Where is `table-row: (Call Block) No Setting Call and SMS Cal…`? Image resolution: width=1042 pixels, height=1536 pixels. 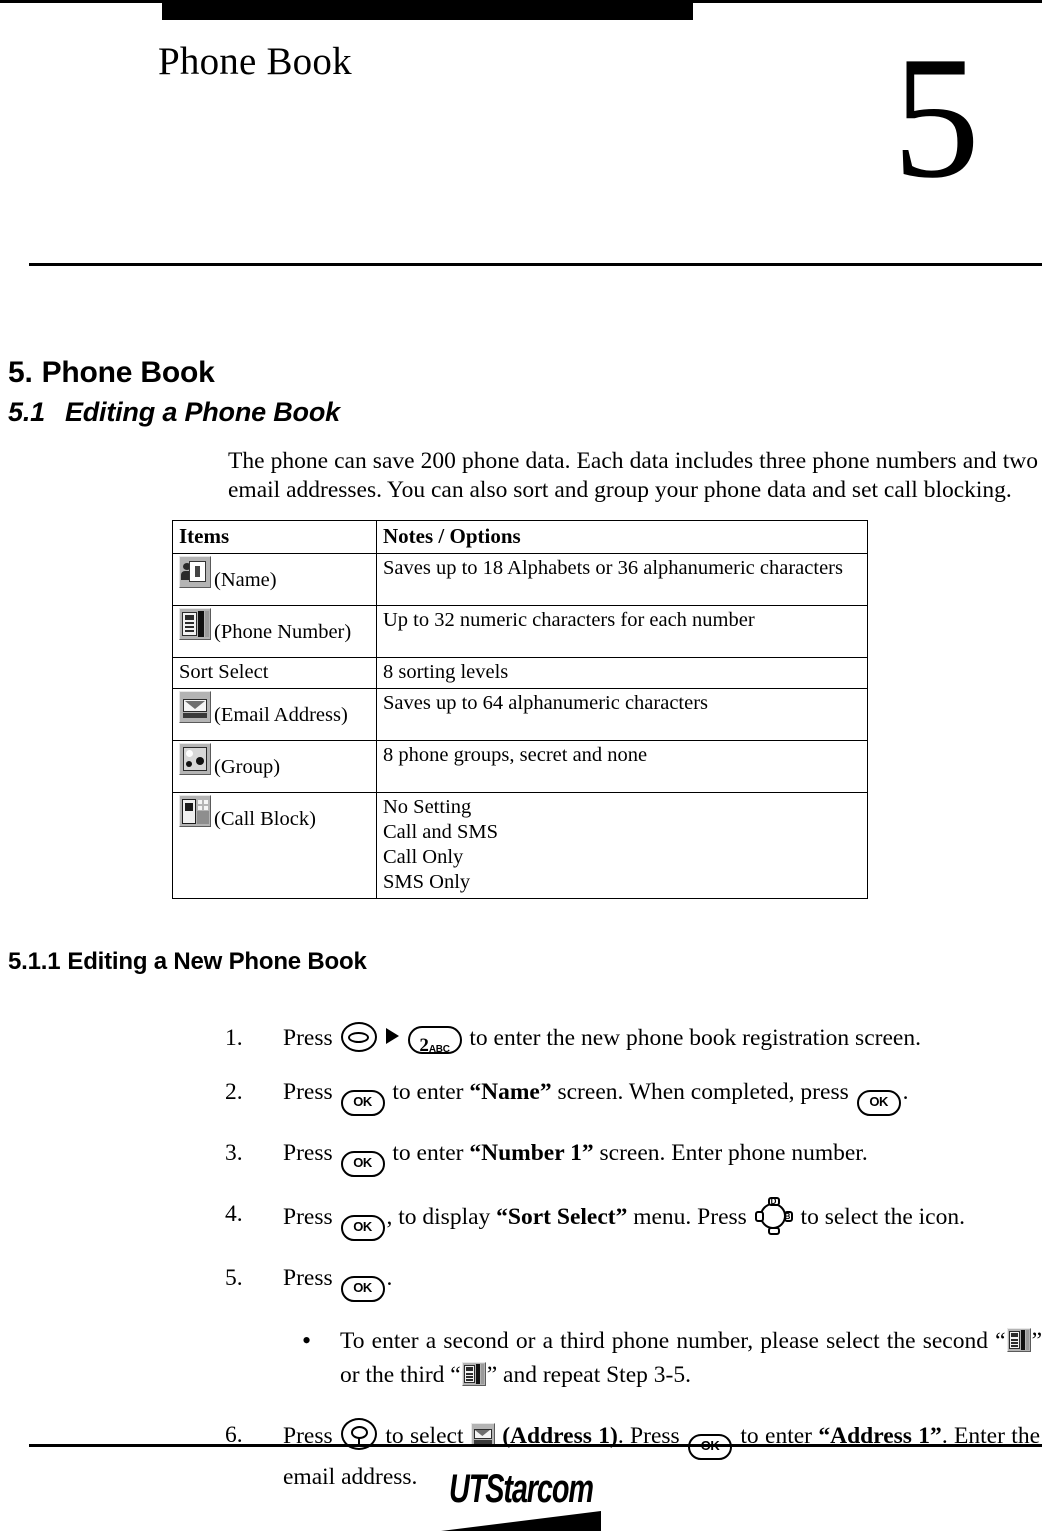 table-row: (Call Block) No Setting Call and SMS Cal… is located at coordinates (520, 845).